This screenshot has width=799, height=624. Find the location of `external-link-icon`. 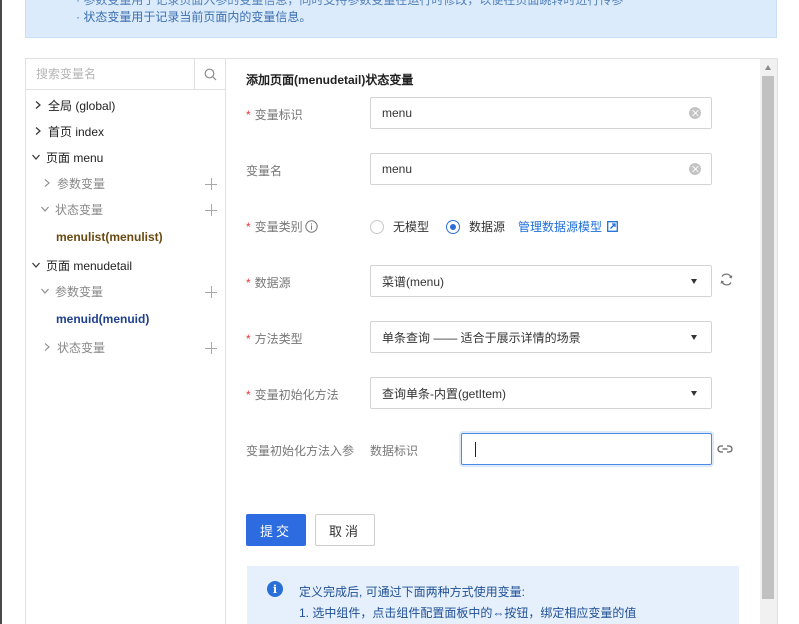

external-link-icon is located at coordinates (612, 226).